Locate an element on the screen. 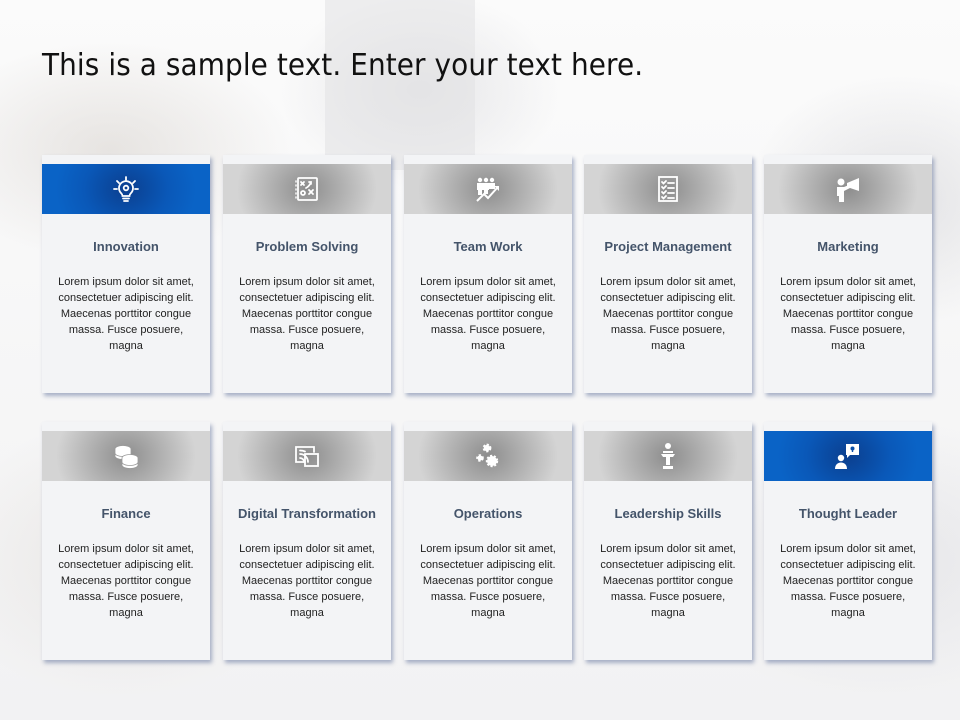  background-shape is located at coordinates (400, 85).